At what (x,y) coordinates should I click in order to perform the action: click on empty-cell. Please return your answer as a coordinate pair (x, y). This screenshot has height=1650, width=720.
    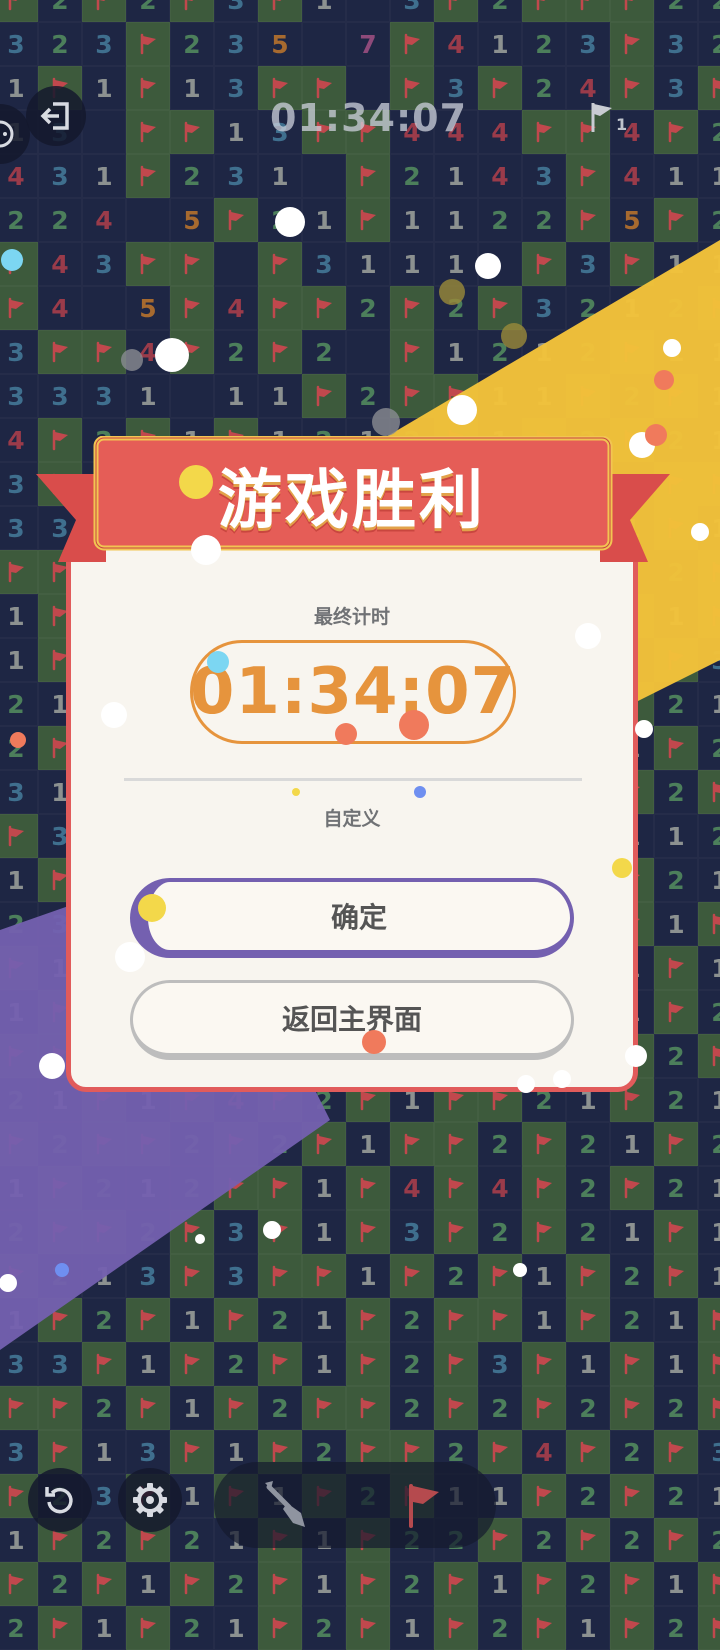
    Looking at the image, I should click on (236, 264).